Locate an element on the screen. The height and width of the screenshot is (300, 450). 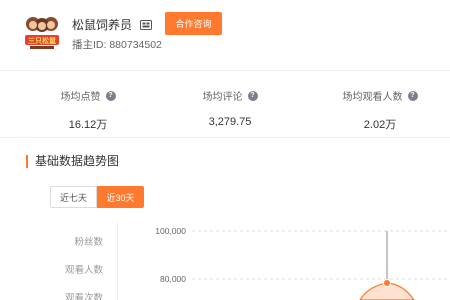
svg-text: 三只松鼠 is located at coordinates (42, 40).